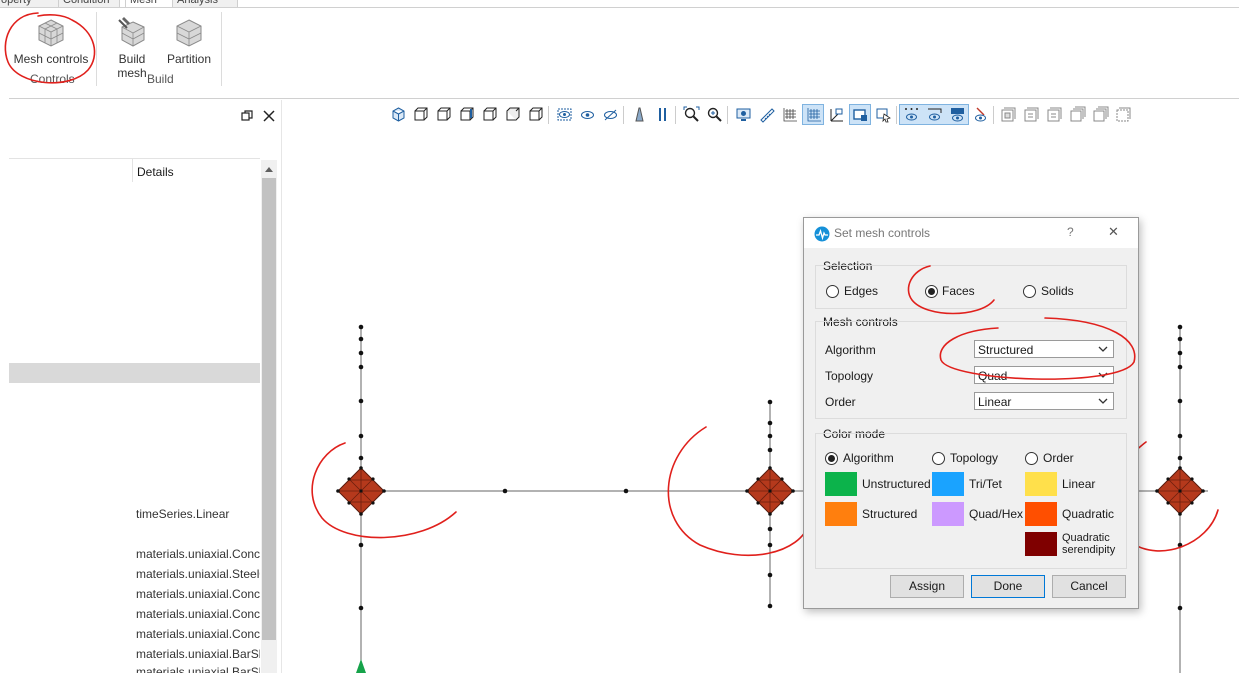  Describe the element at coordinates (361, 491) in the screenshot. I see `joint-mesh-left` at that location.